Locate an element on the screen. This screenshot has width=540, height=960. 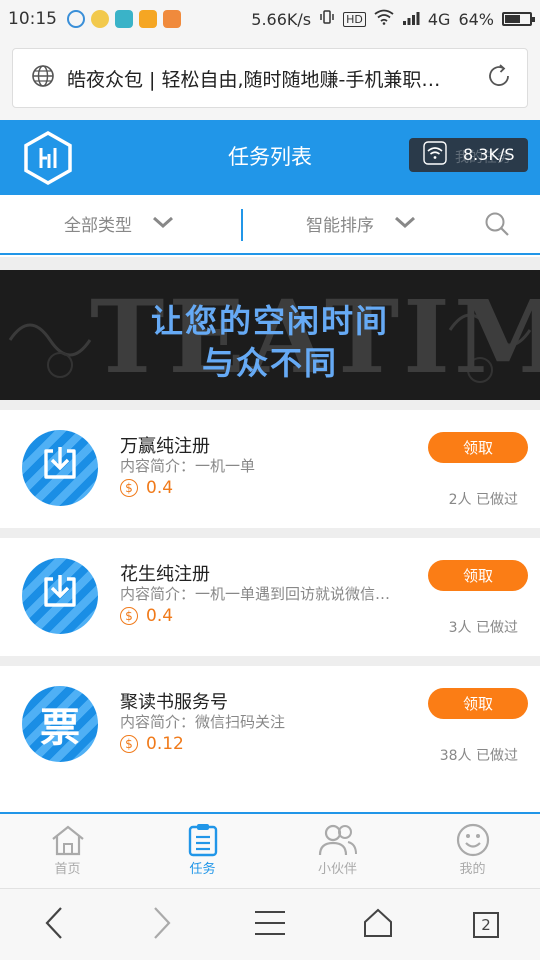
search-icon is located at coordinates (497, 226).